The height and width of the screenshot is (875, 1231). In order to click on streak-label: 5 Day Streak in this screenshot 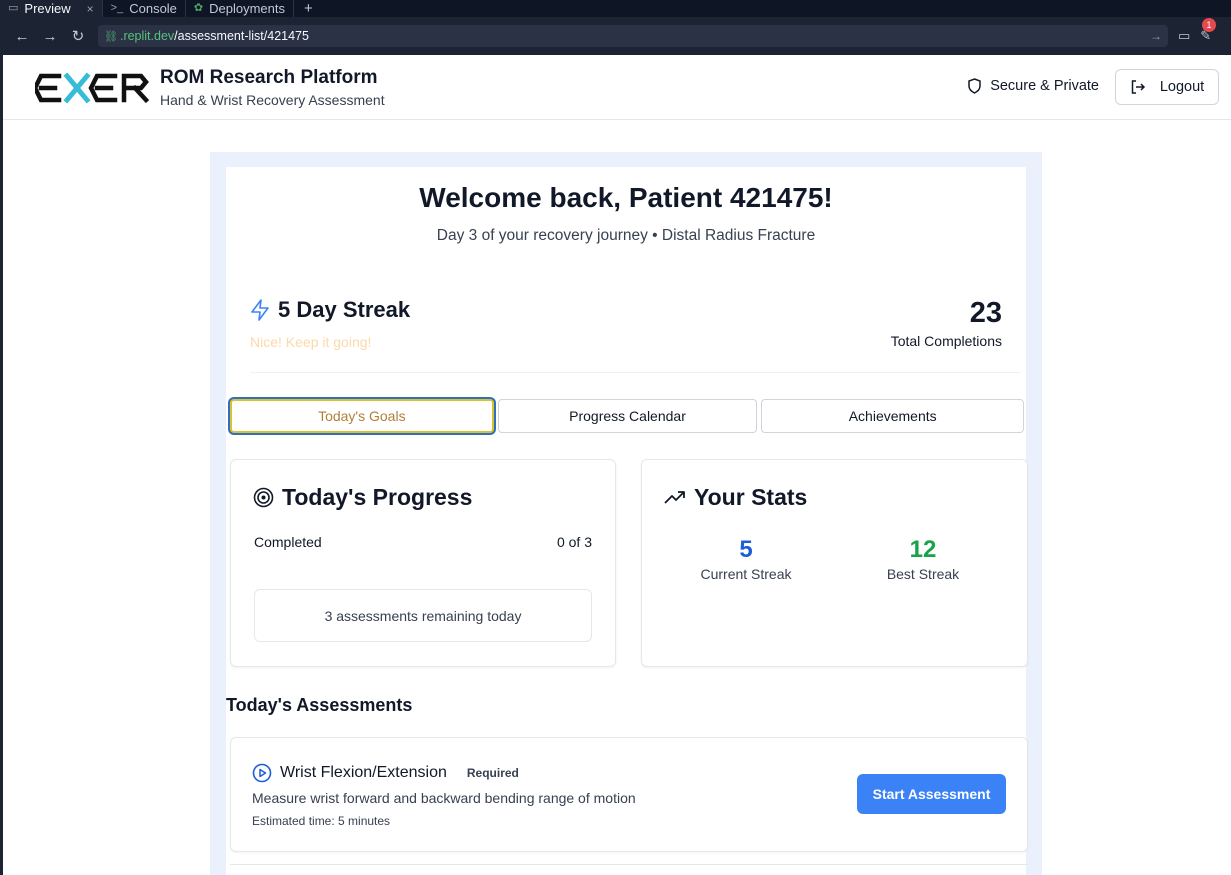, I will do `click(344, 309)`.